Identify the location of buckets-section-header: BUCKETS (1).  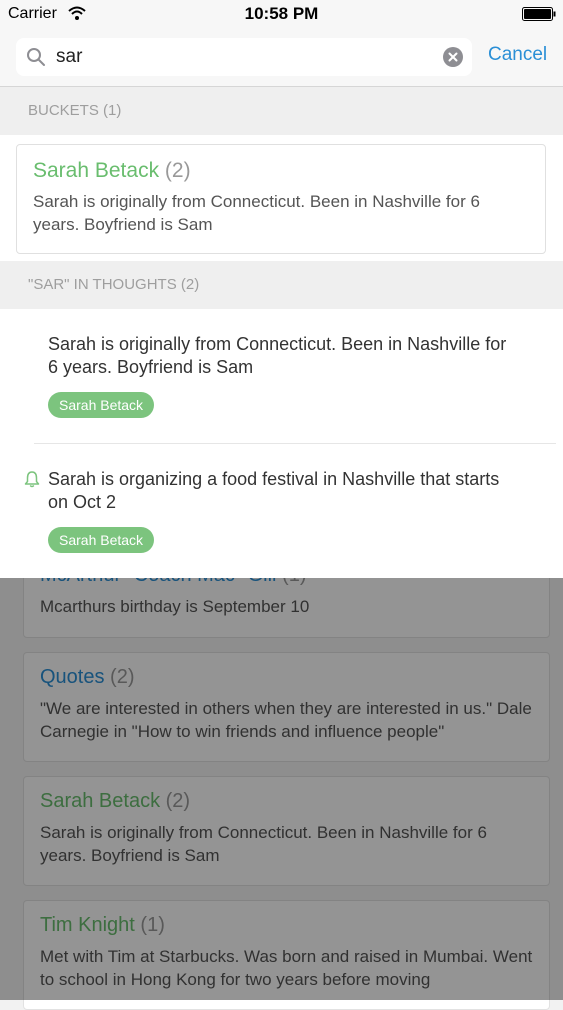
(281, 111).